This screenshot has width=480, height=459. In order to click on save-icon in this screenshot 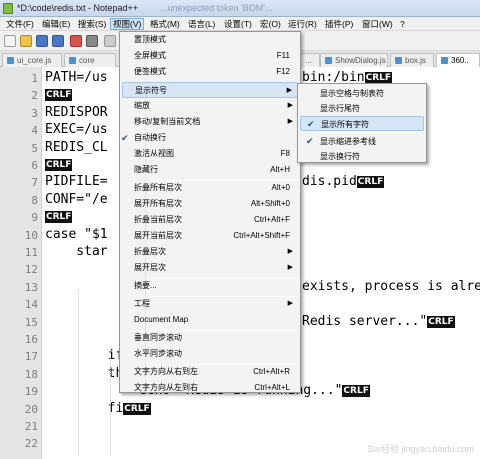, I will do `click(42, 41)`.